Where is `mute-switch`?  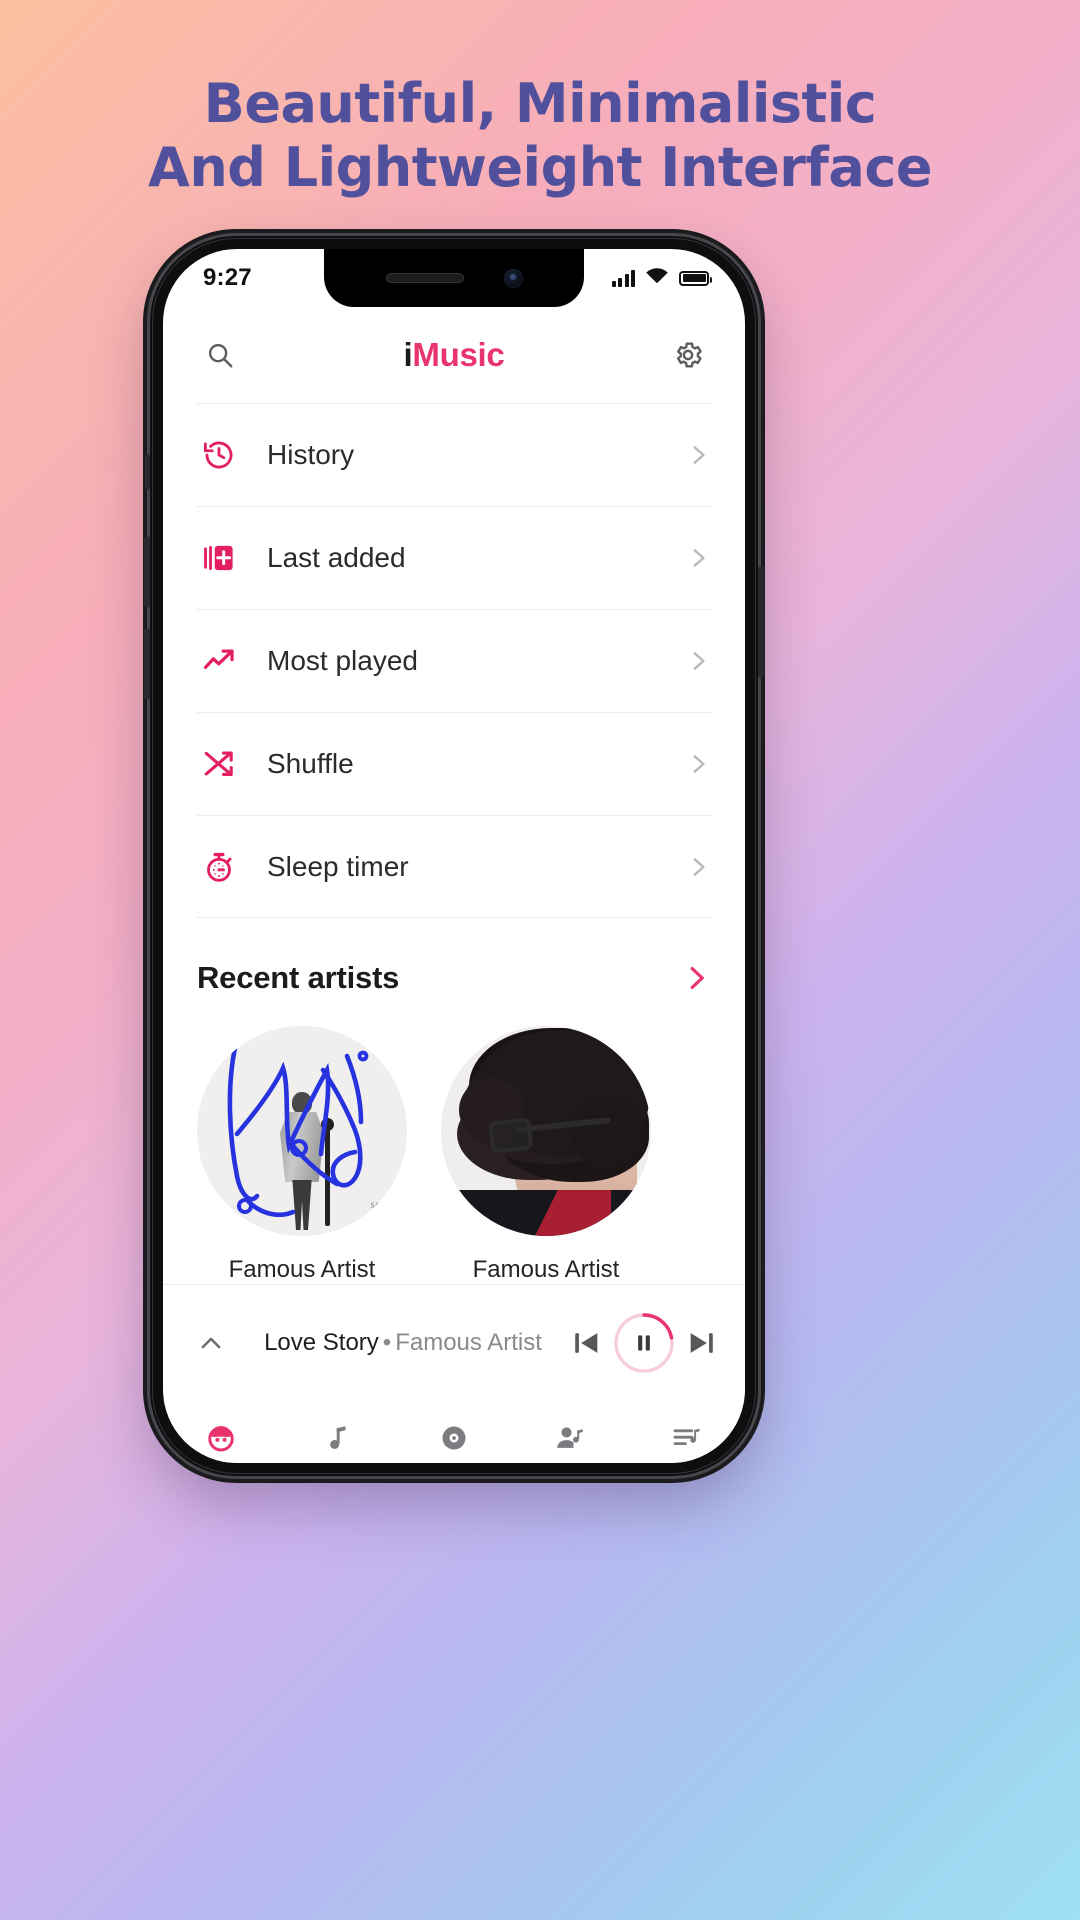 mute-switch is located at coordinates (147, 472).